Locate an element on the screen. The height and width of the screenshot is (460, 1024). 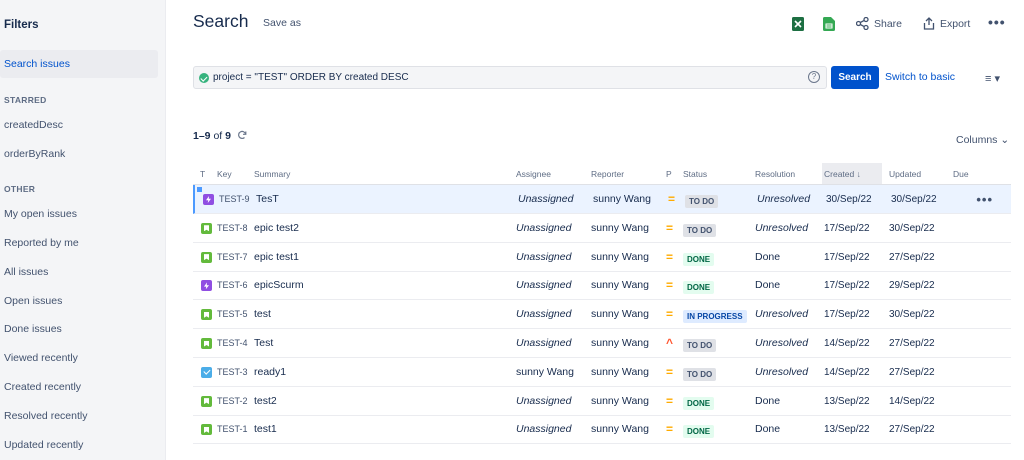
sidebar-item-search-issues: Search issues is located at coordinates (79, 64).